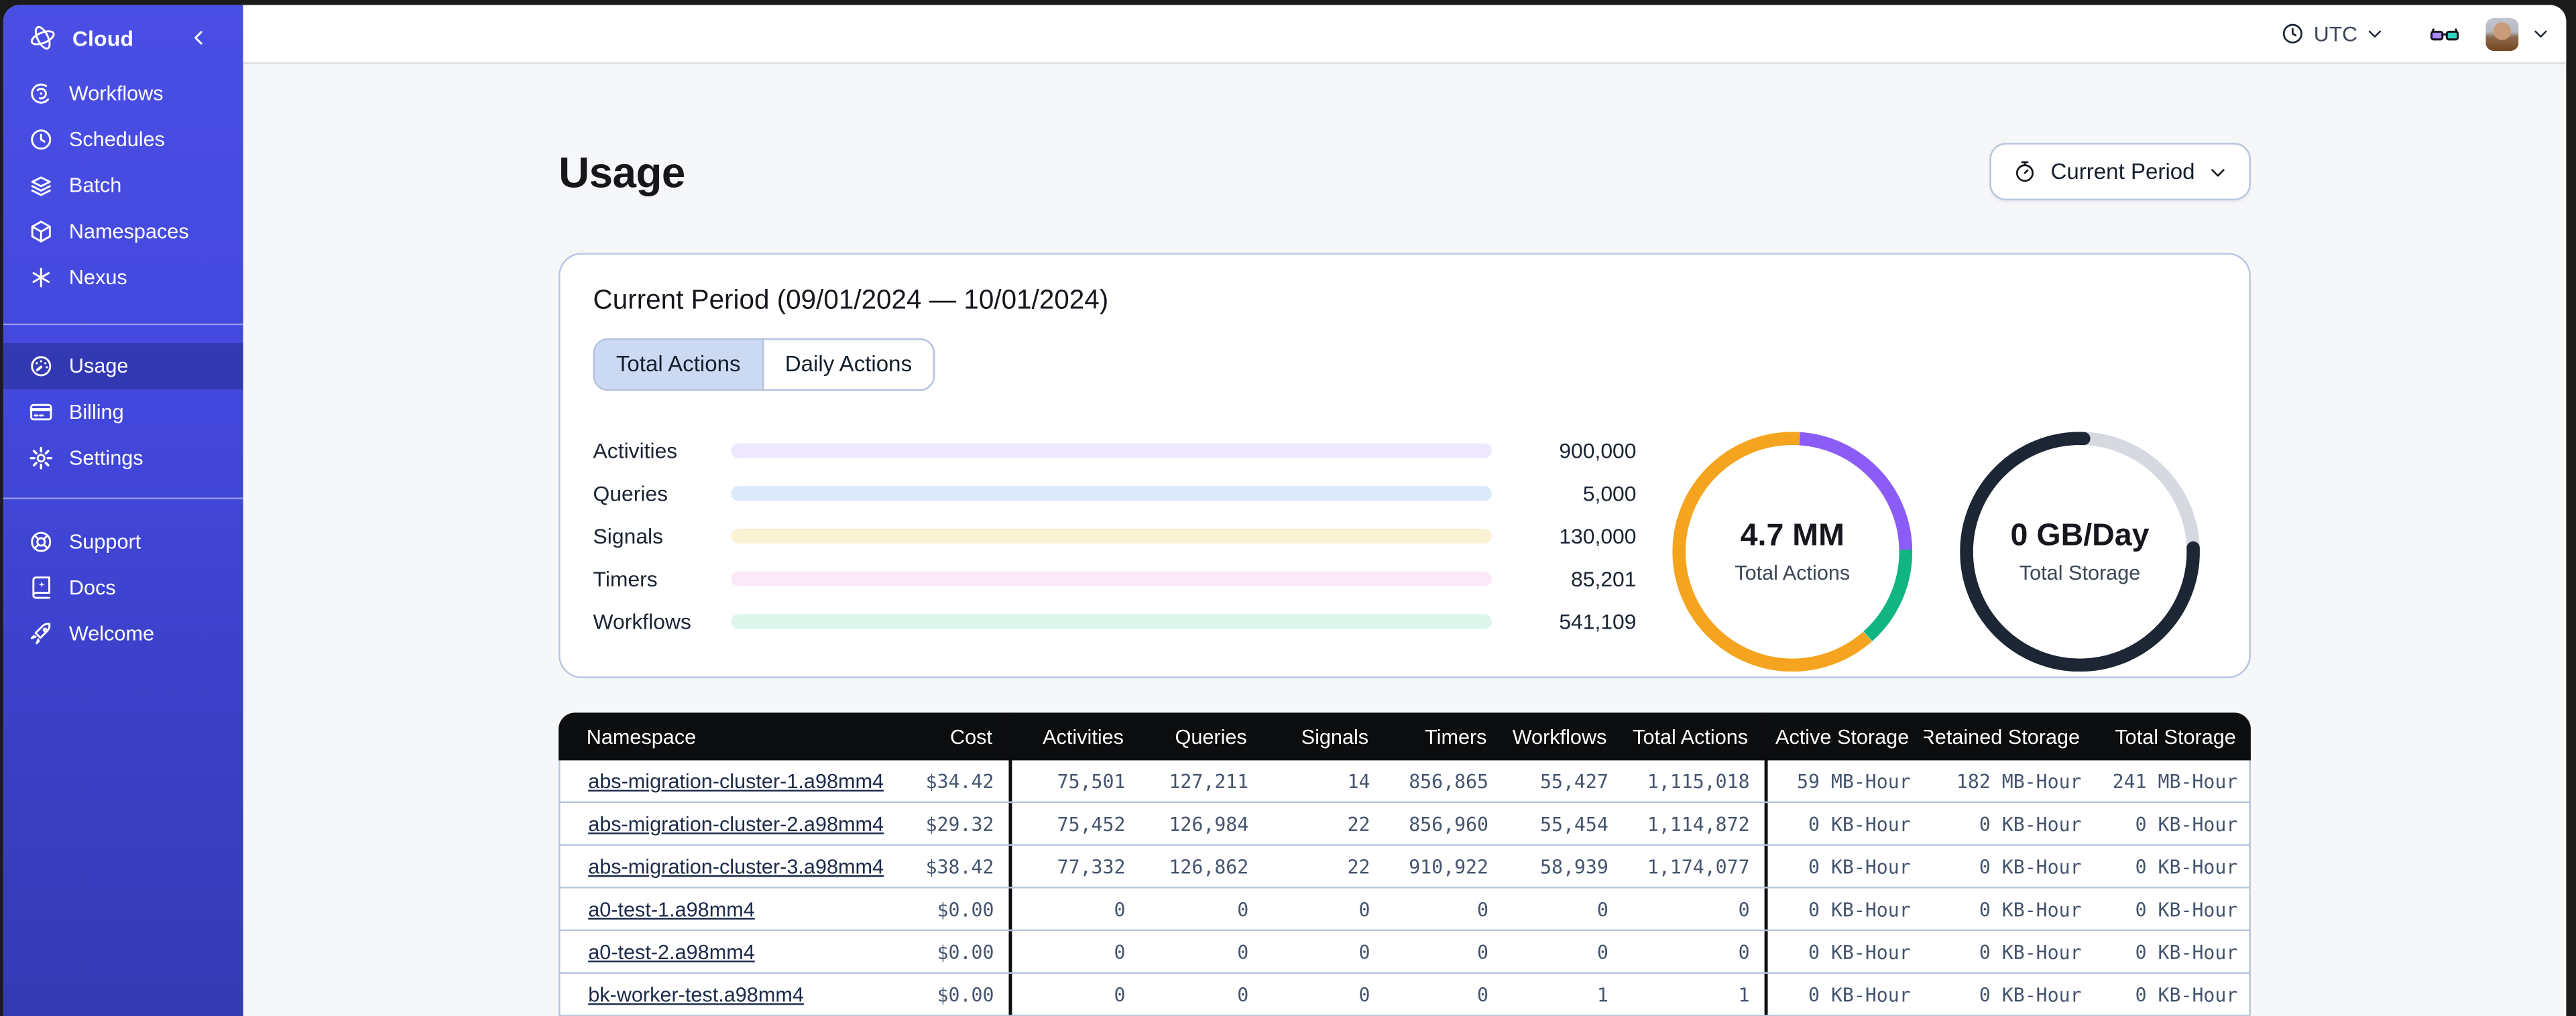 The height and width of the screenshot is (1016, 2576). I want to click on glasses-icon, so click(2444, 33).